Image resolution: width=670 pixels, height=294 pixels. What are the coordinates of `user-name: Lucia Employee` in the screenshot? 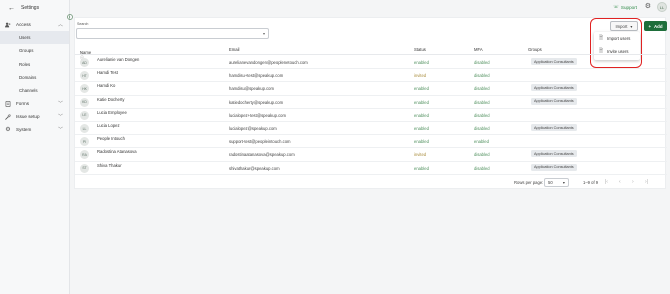 It's located at (112, 112).